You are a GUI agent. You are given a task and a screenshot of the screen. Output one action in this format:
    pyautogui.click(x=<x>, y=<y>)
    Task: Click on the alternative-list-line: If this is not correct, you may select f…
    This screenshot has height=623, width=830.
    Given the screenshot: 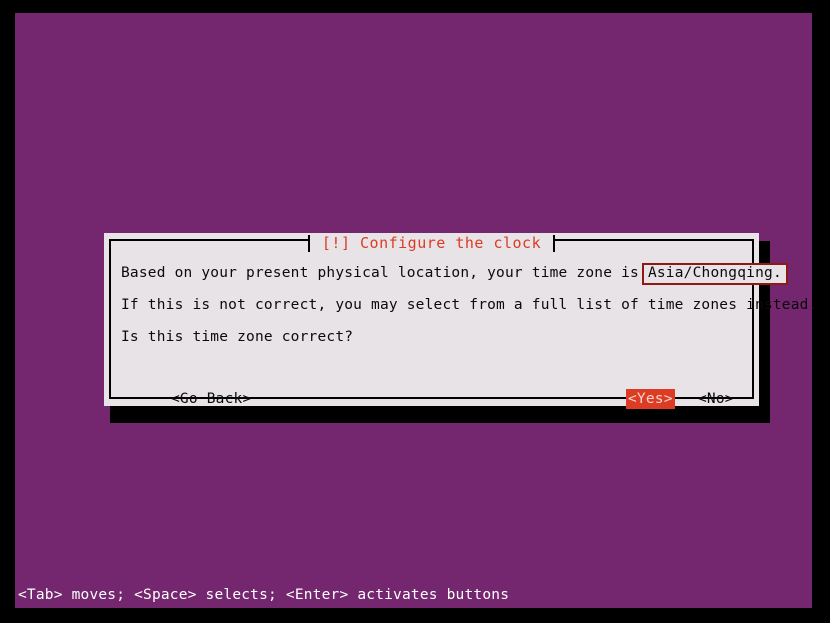 What is the action you would take?
    pyautogui.click(x=469, y=305)
    